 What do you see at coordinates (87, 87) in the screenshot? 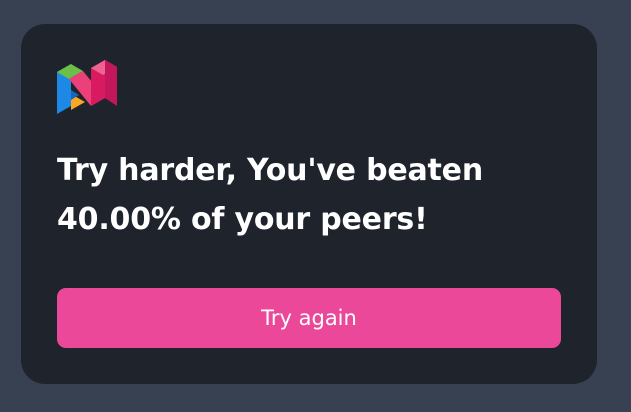
I see `app-logo-icon` at bounding box center [87, 87].